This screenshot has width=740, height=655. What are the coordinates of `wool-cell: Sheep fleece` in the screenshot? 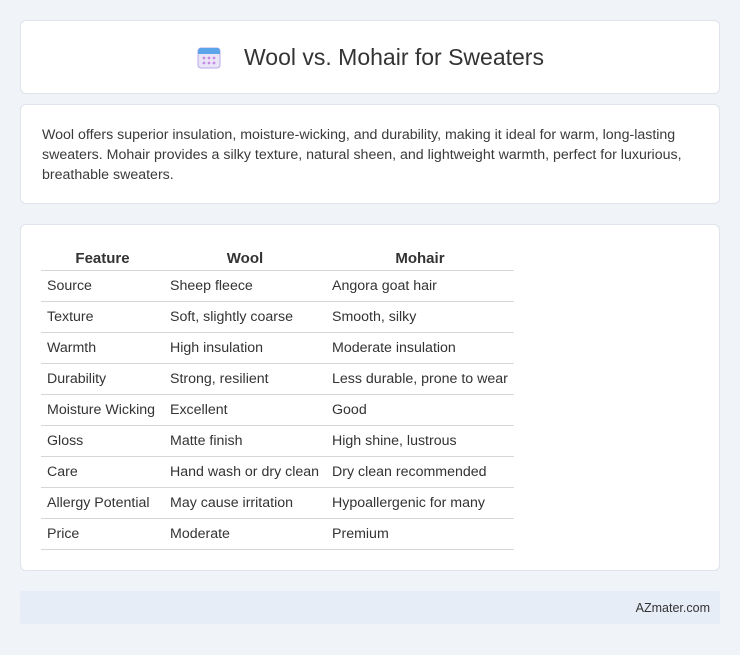 It's located at (245, 286).